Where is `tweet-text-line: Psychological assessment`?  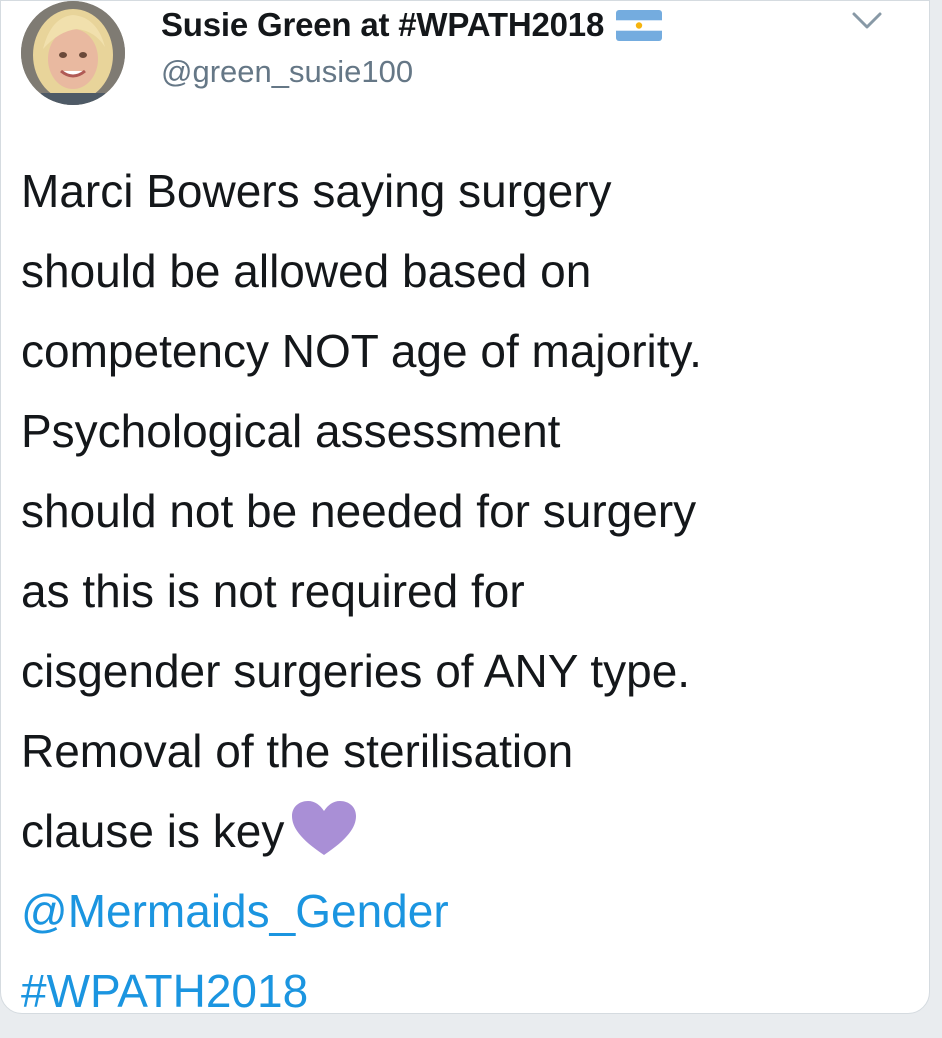 tweet-text-line: Psychological assessment is located at coordinates (291, 431).